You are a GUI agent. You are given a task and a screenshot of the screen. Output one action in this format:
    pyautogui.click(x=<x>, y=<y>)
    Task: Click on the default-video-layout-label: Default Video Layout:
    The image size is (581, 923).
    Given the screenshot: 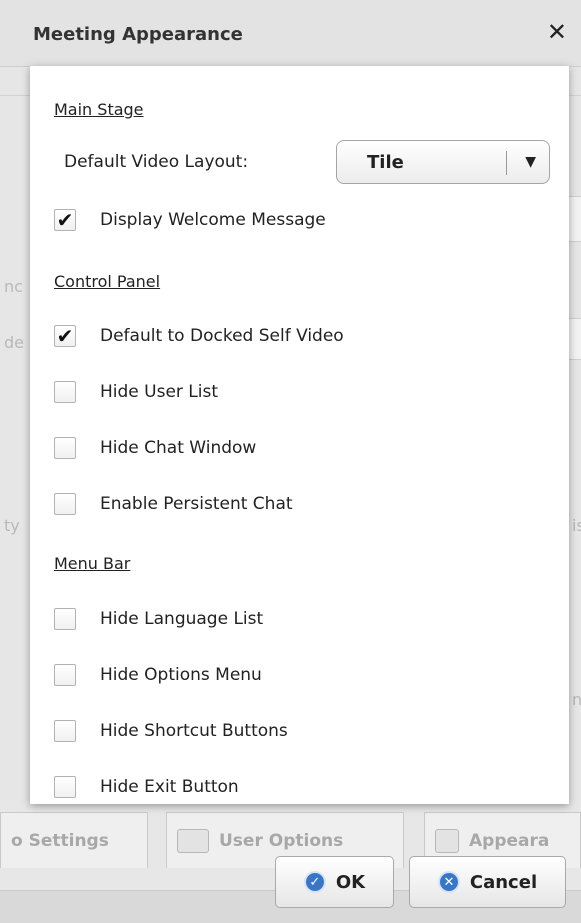 What is the action you would take?
    pyautogui.click(x=156, y=162)
    